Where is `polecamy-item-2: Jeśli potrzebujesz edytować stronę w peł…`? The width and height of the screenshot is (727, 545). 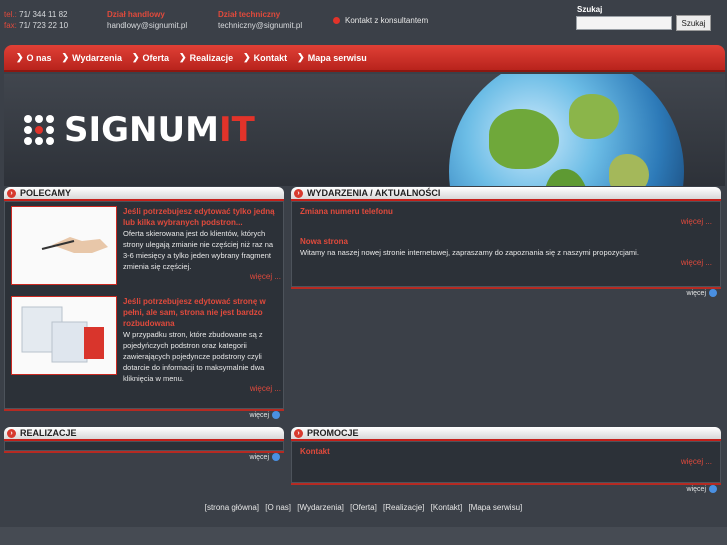
polecamy-item-2: Jeśli potrzebujesz edytować stronę w peł… is located at coordinates (202, 344).